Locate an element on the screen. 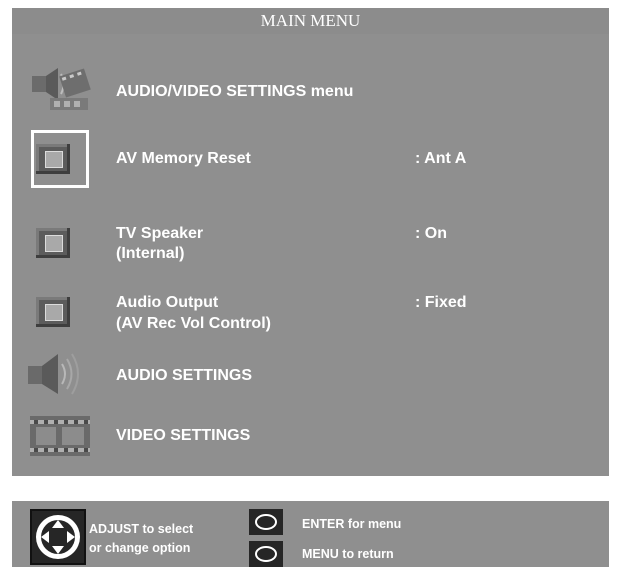 This screenshot has height=567, width=621. speaker-icon is located at coordinates (53, 374).